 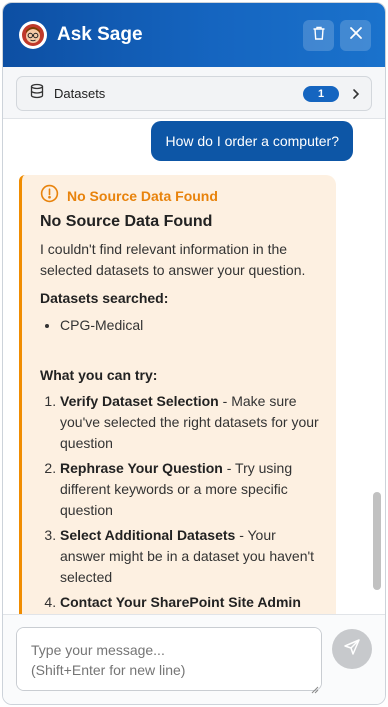 What do you see at coordinates (104, 298) in the screenshot?
I see `datasets-searched-label: Datasets searched:` at bounding box center [104, 298].